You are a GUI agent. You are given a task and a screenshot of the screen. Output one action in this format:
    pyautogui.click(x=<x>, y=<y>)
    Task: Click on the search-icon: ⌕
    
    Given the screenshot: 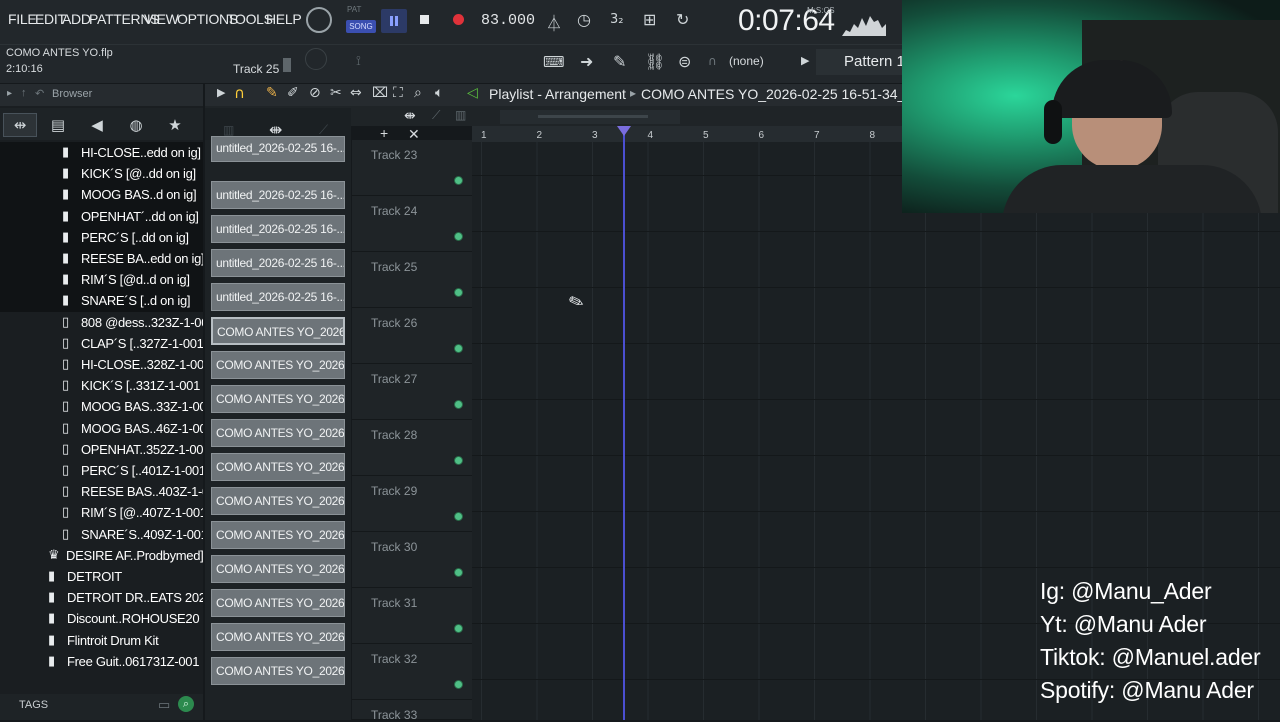 What is the action you would take?
    pyautogui.click(x=186, y=704)
    